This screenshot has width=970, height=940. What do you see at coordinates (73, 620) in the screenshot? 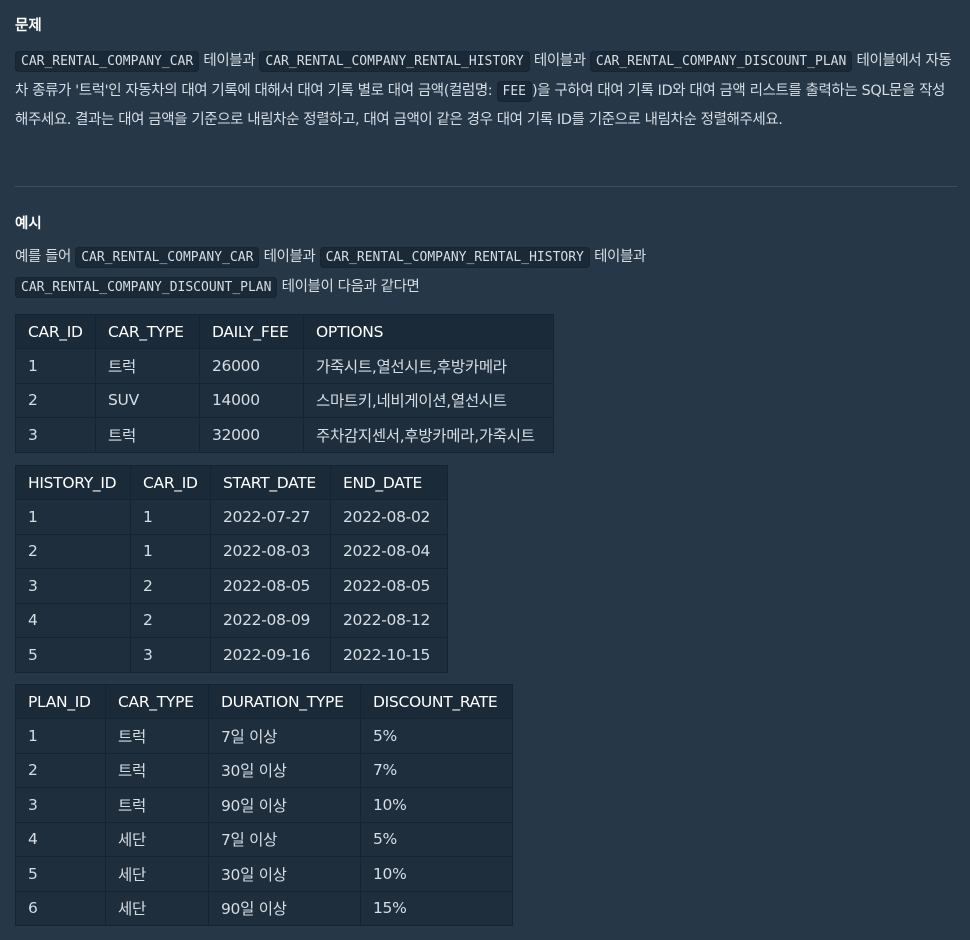
I see `table-cell: 4` at bounding box center [73, 620].